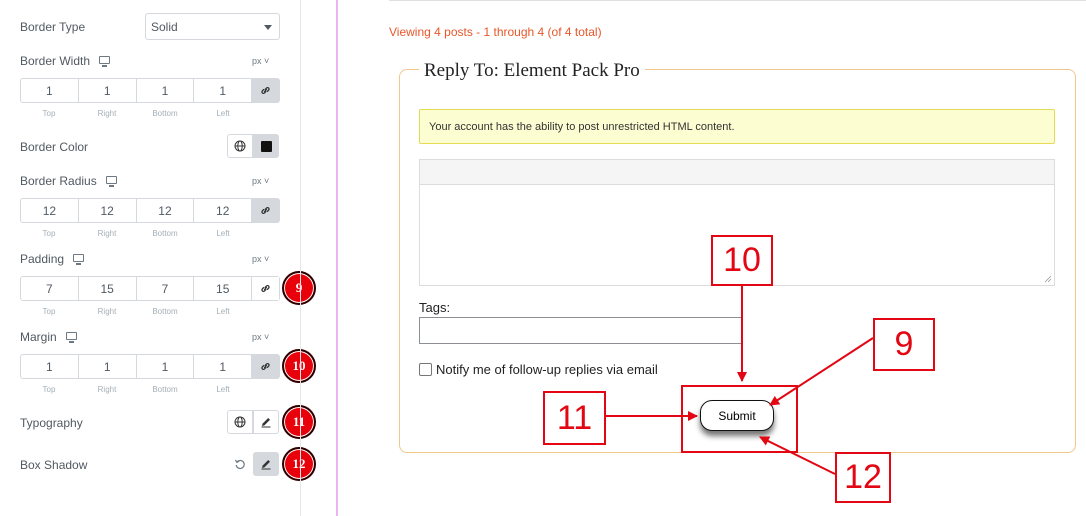 Image resolution: width=1086 pixels, height=516 pixels. Describe the element at coordinates (108, 288) in the screenshot. I see `padding-right: 15` at that location.